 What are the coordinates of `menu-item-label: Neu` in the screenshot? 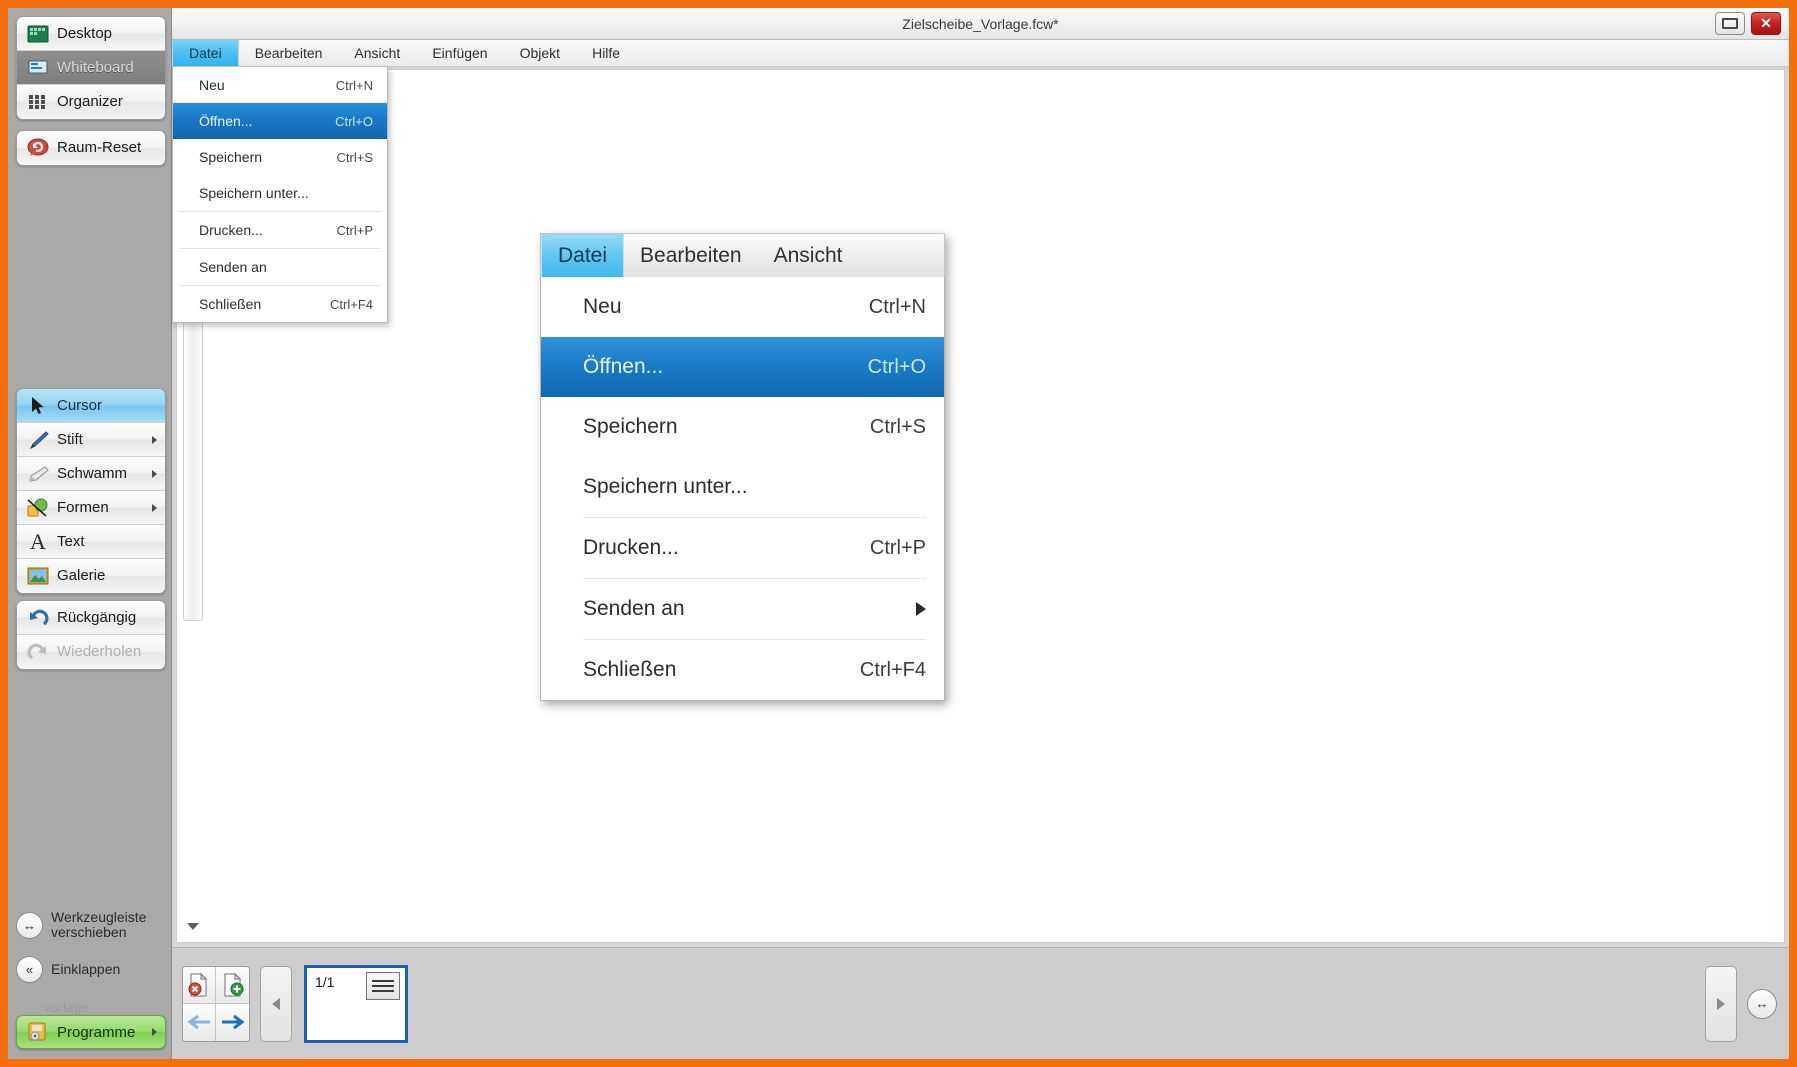 It's located at (212, 85).